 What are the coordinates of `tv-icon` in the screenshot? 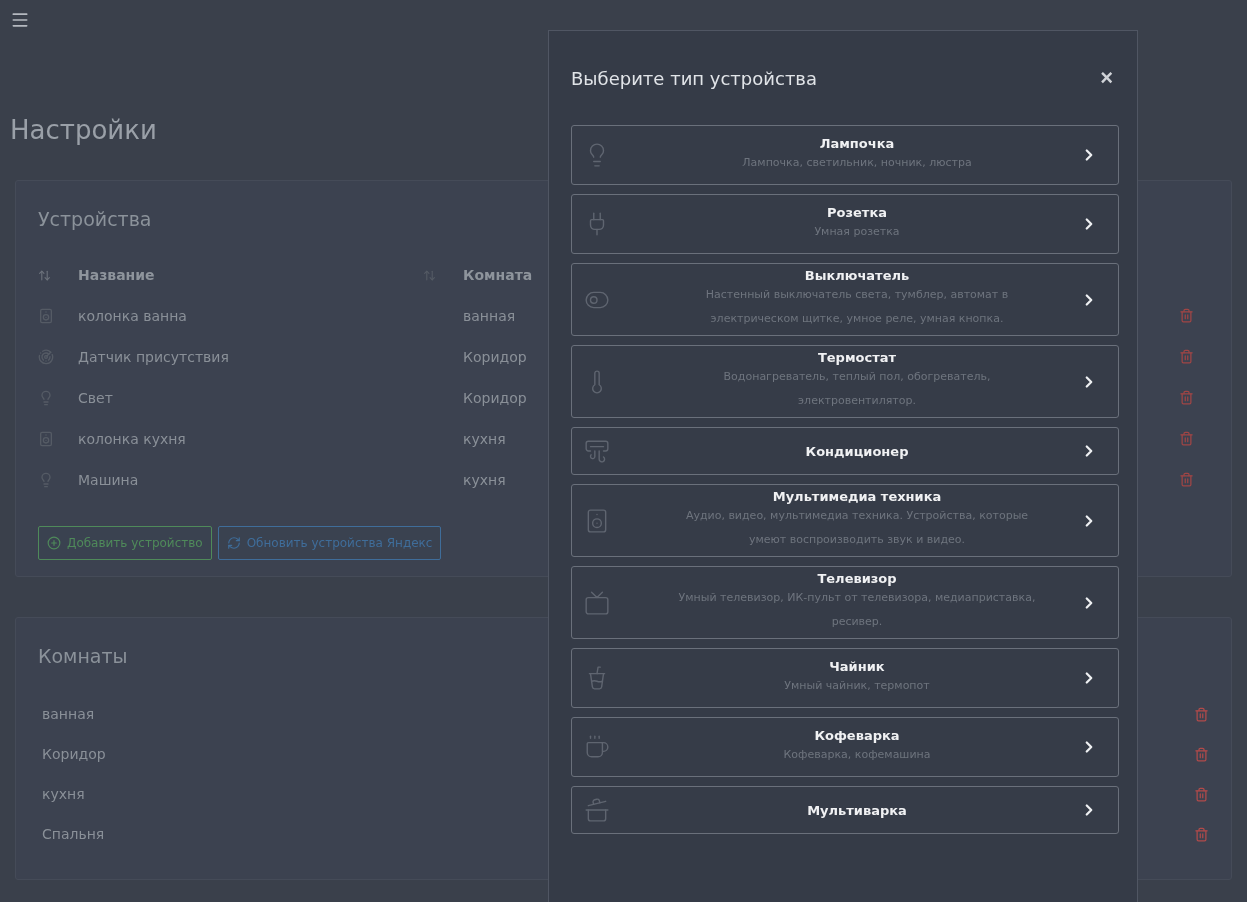 It's located at (597, 602).